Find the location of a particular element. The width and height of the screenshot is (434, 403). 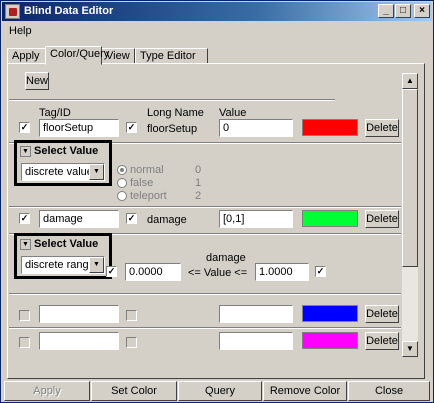

app-icon is located at coordinates (12, 11).